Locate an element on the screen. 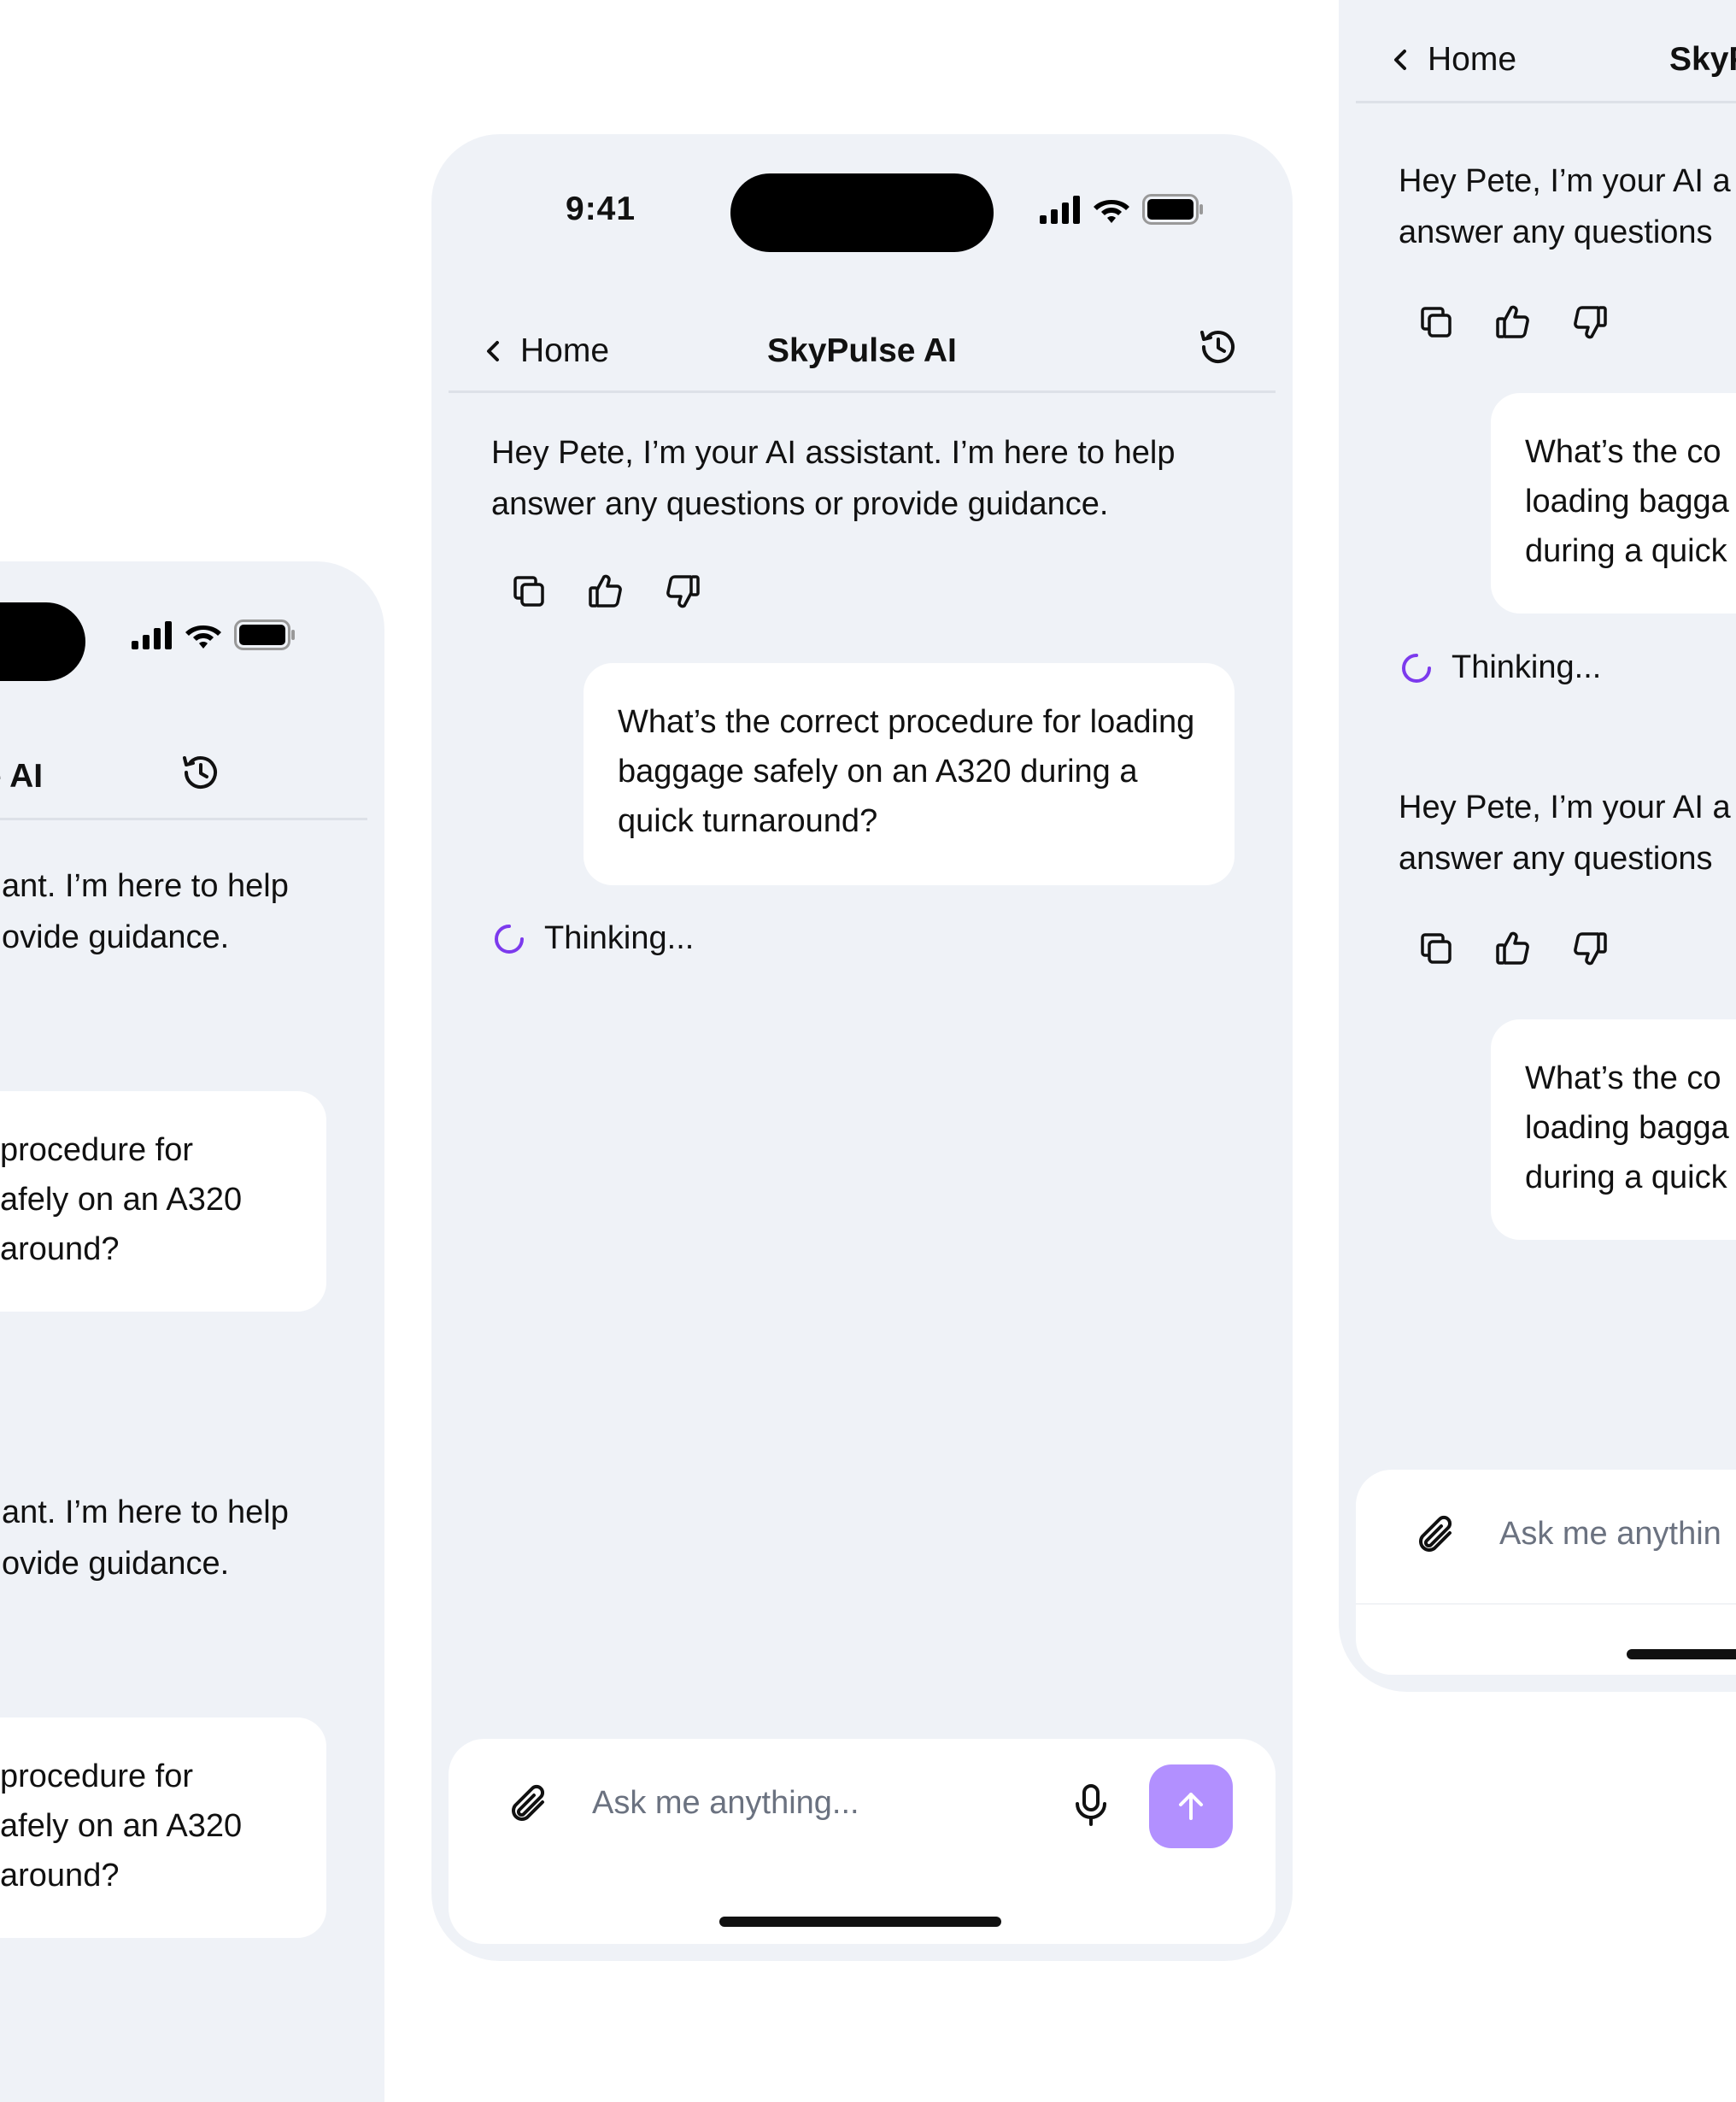  status-time: 9:41 is located at coordinates (601, 209).